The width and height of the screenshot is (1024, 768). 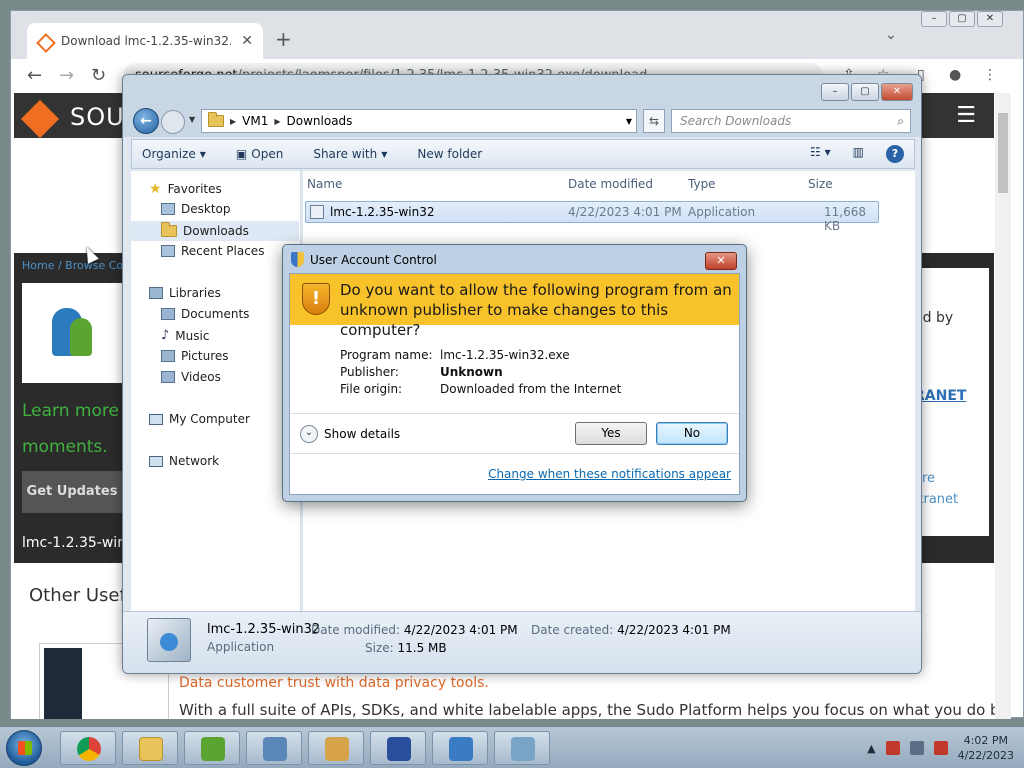 What do you see at coordinates (212, 251) in the screenshot?
I see `nav-recent-places: Recent Places` at bounding box center [212, 251].